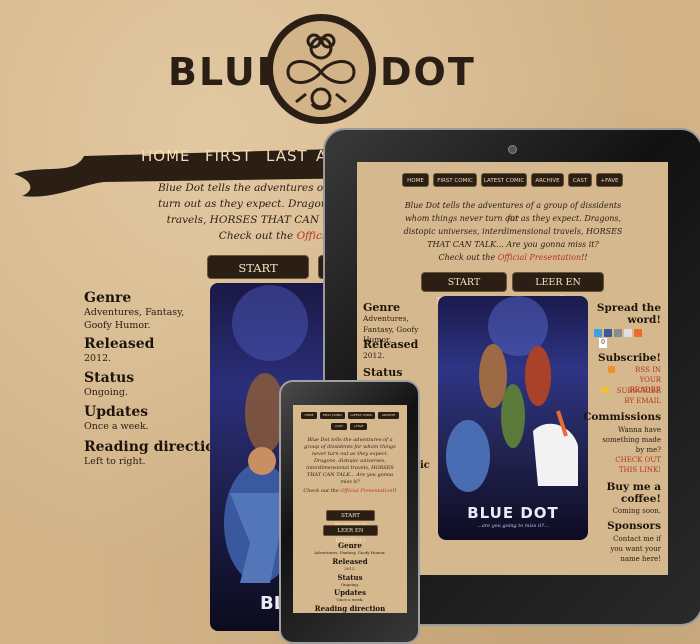 The width and height of the screenshot is (700, 644). What do you see at coordinates (428, 72) in the screenshot?
I see `logo-word-right: DOT` at bounding box center [428, 72].